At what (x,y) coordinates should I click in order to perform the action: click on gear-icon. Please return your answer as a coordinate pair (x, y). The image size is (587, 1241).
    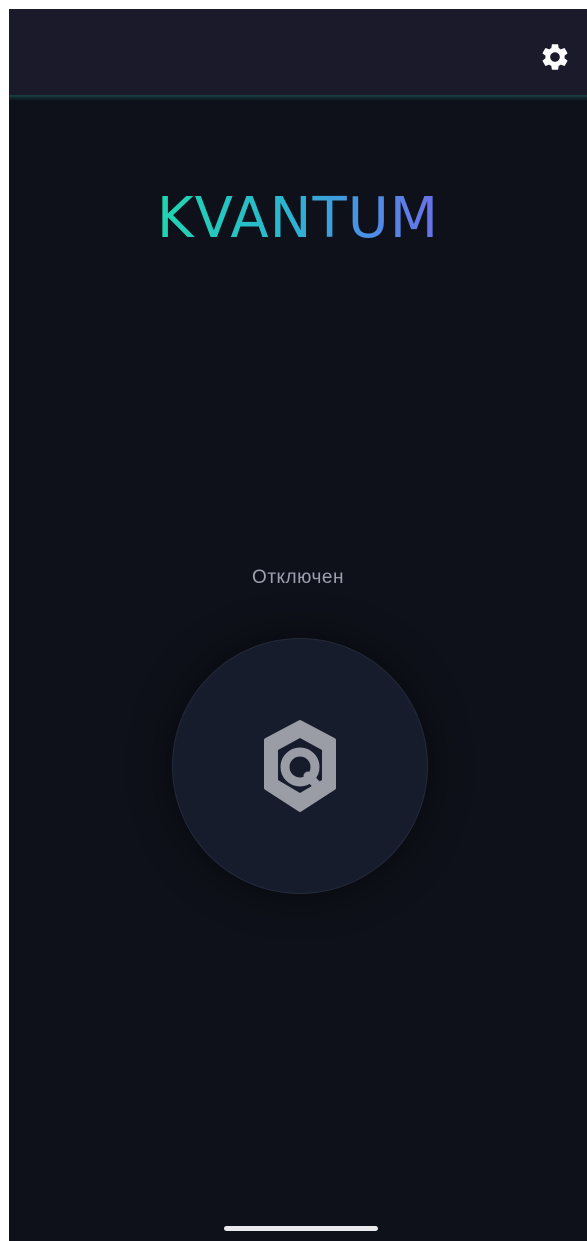
    Looking at the image, I should click on (555, 57).